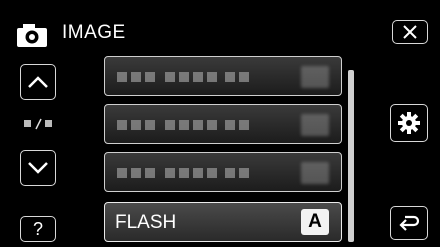 This screenshot has height=247, width=440. I want to click on settings-button, so click(409, 123).